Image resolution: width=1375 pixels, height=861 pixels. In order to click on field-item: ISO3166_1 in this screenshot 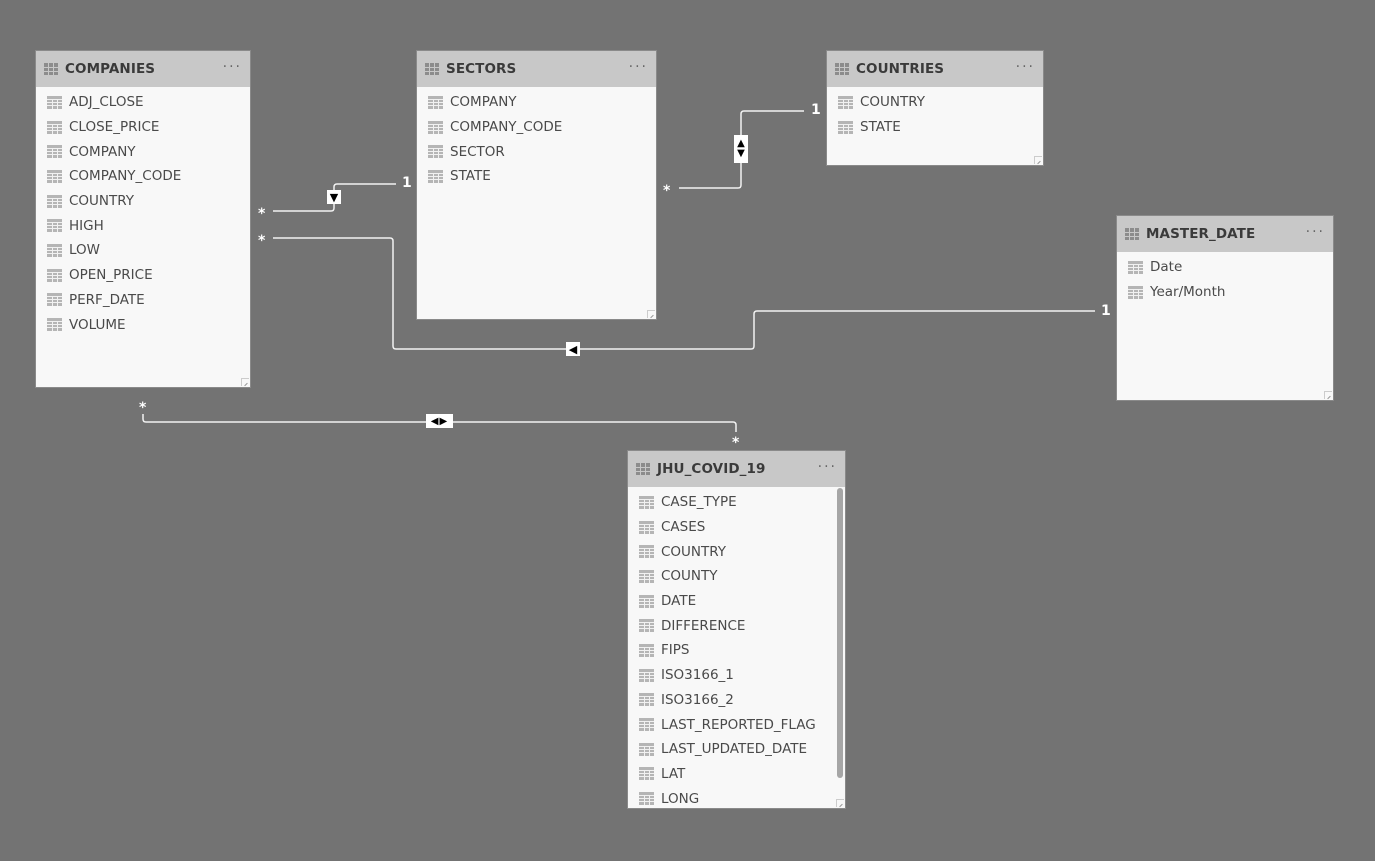, I will do `click(736, 675)`.